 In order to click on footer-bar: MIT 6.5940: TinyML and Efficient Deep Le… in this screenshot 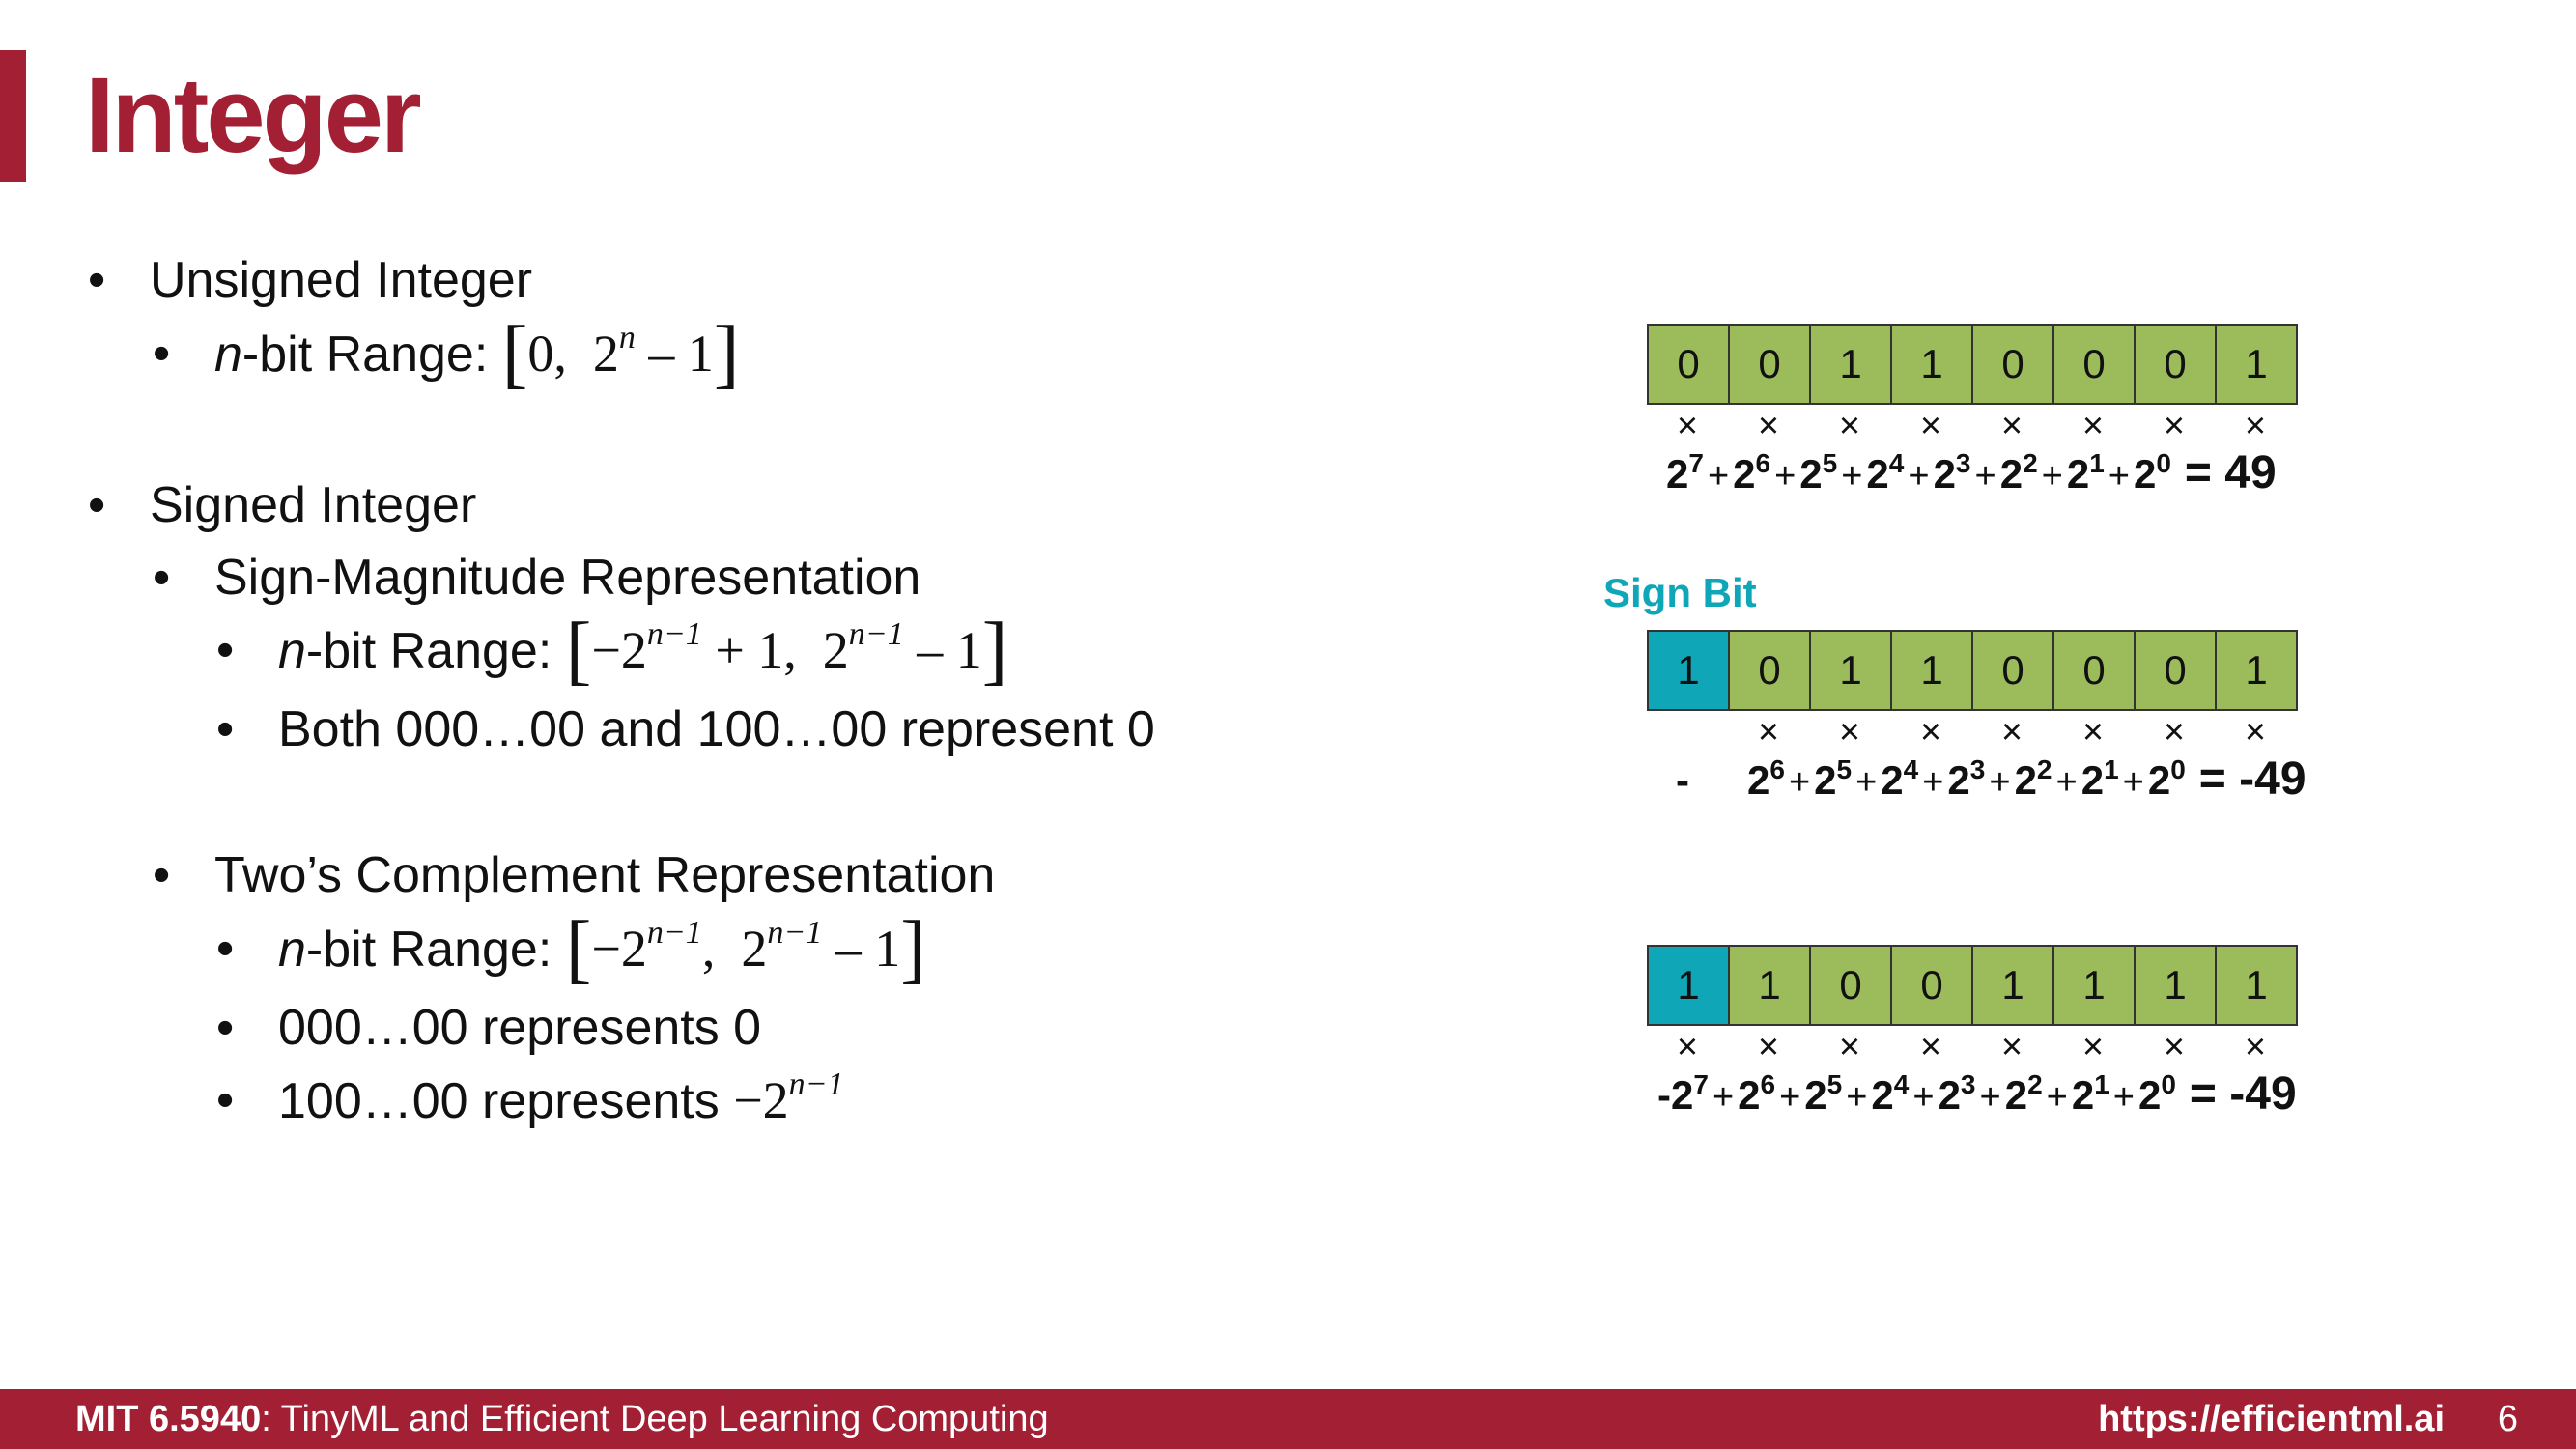, I will do `click(1288, 1419)`.